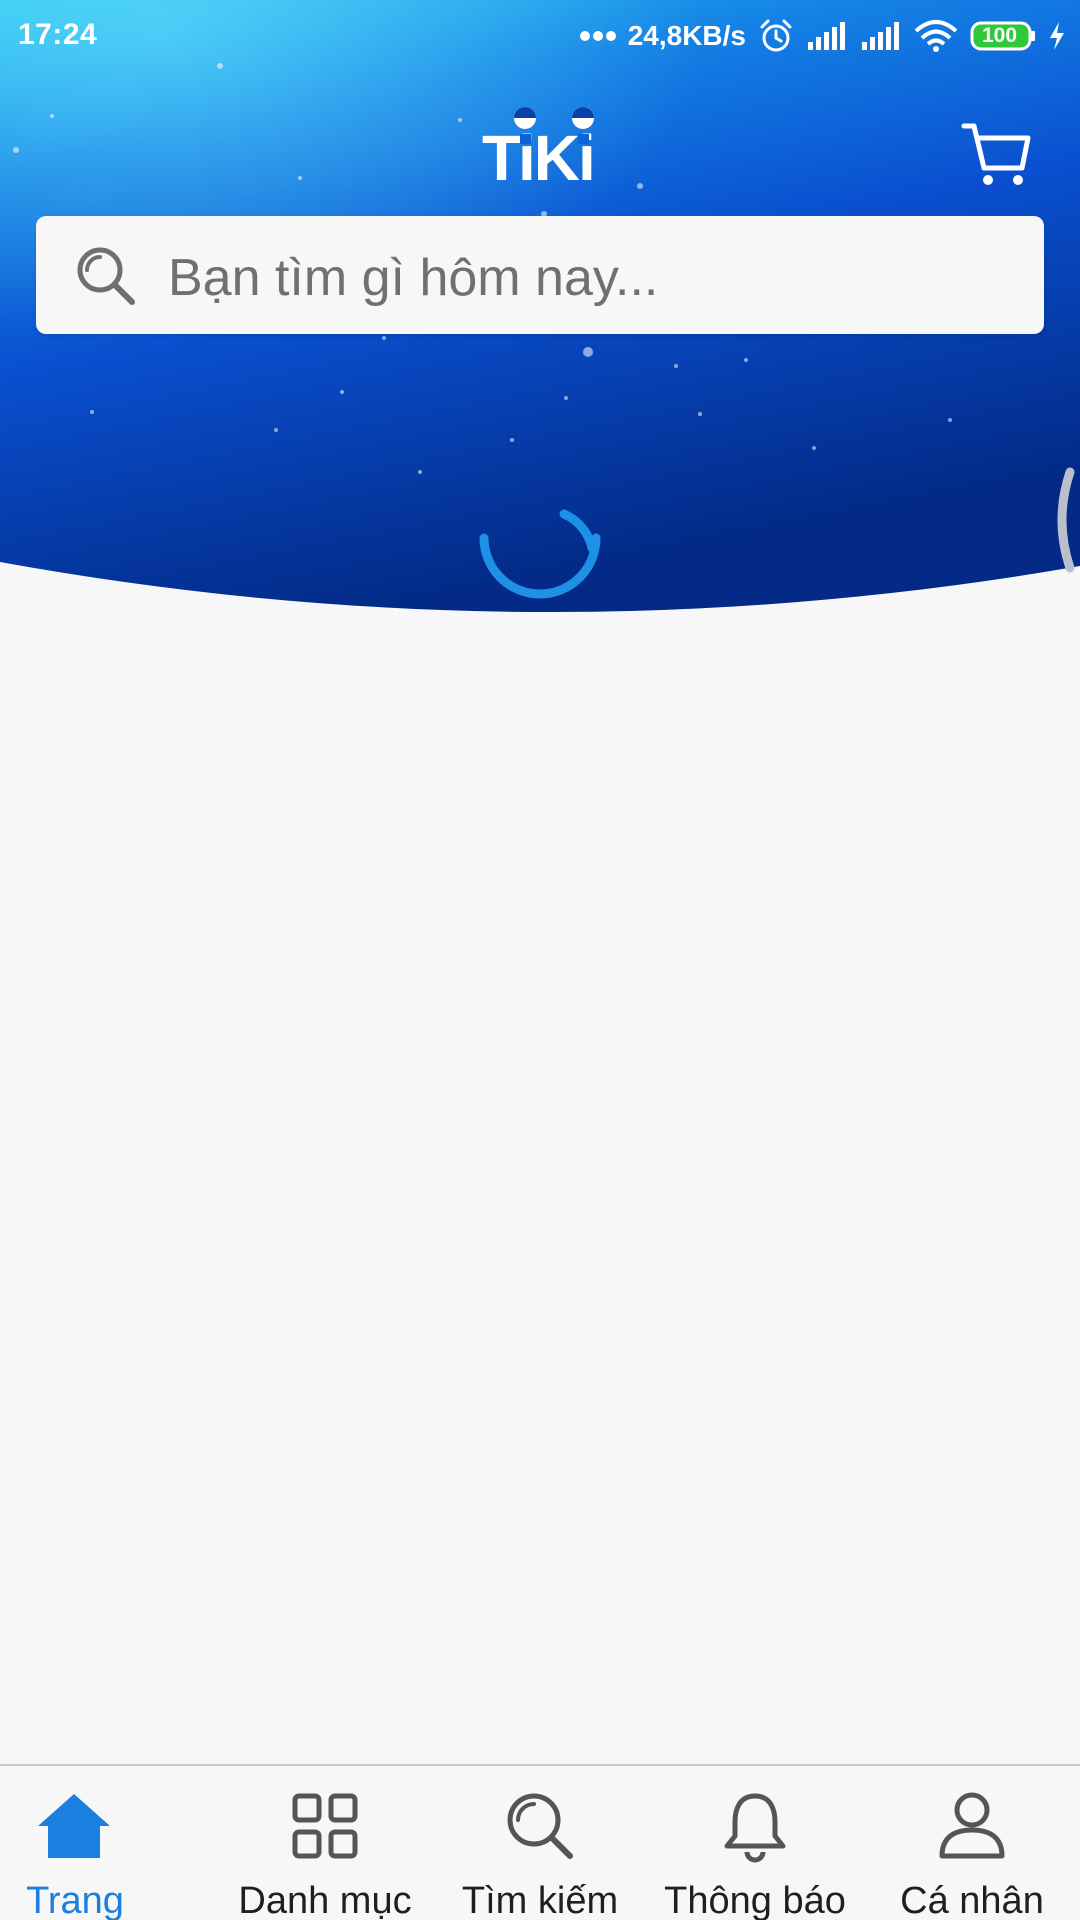 This screenshot has height=1920, width=1080. I want to click on nav-item-search: Tìm kiếm, so click(540, 1843).